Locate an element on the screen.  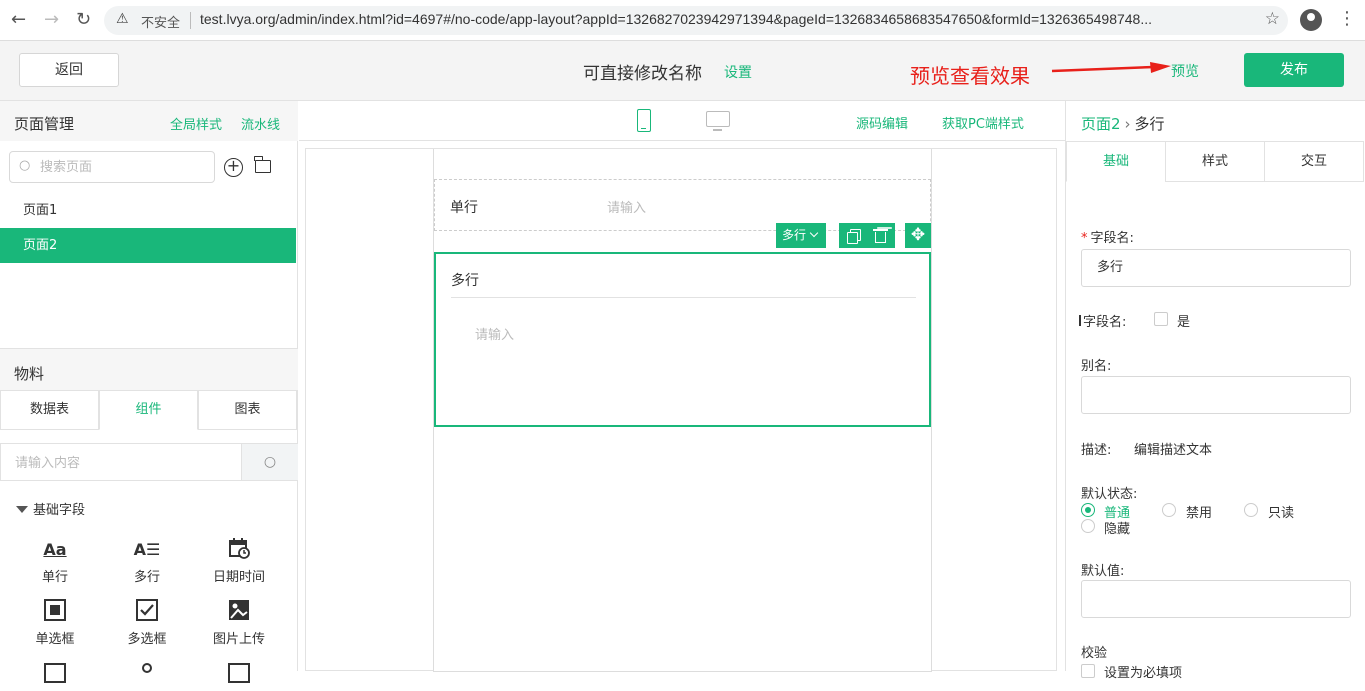
app-name-title: 可直接修改名称 is located at coordinates (642, 71).